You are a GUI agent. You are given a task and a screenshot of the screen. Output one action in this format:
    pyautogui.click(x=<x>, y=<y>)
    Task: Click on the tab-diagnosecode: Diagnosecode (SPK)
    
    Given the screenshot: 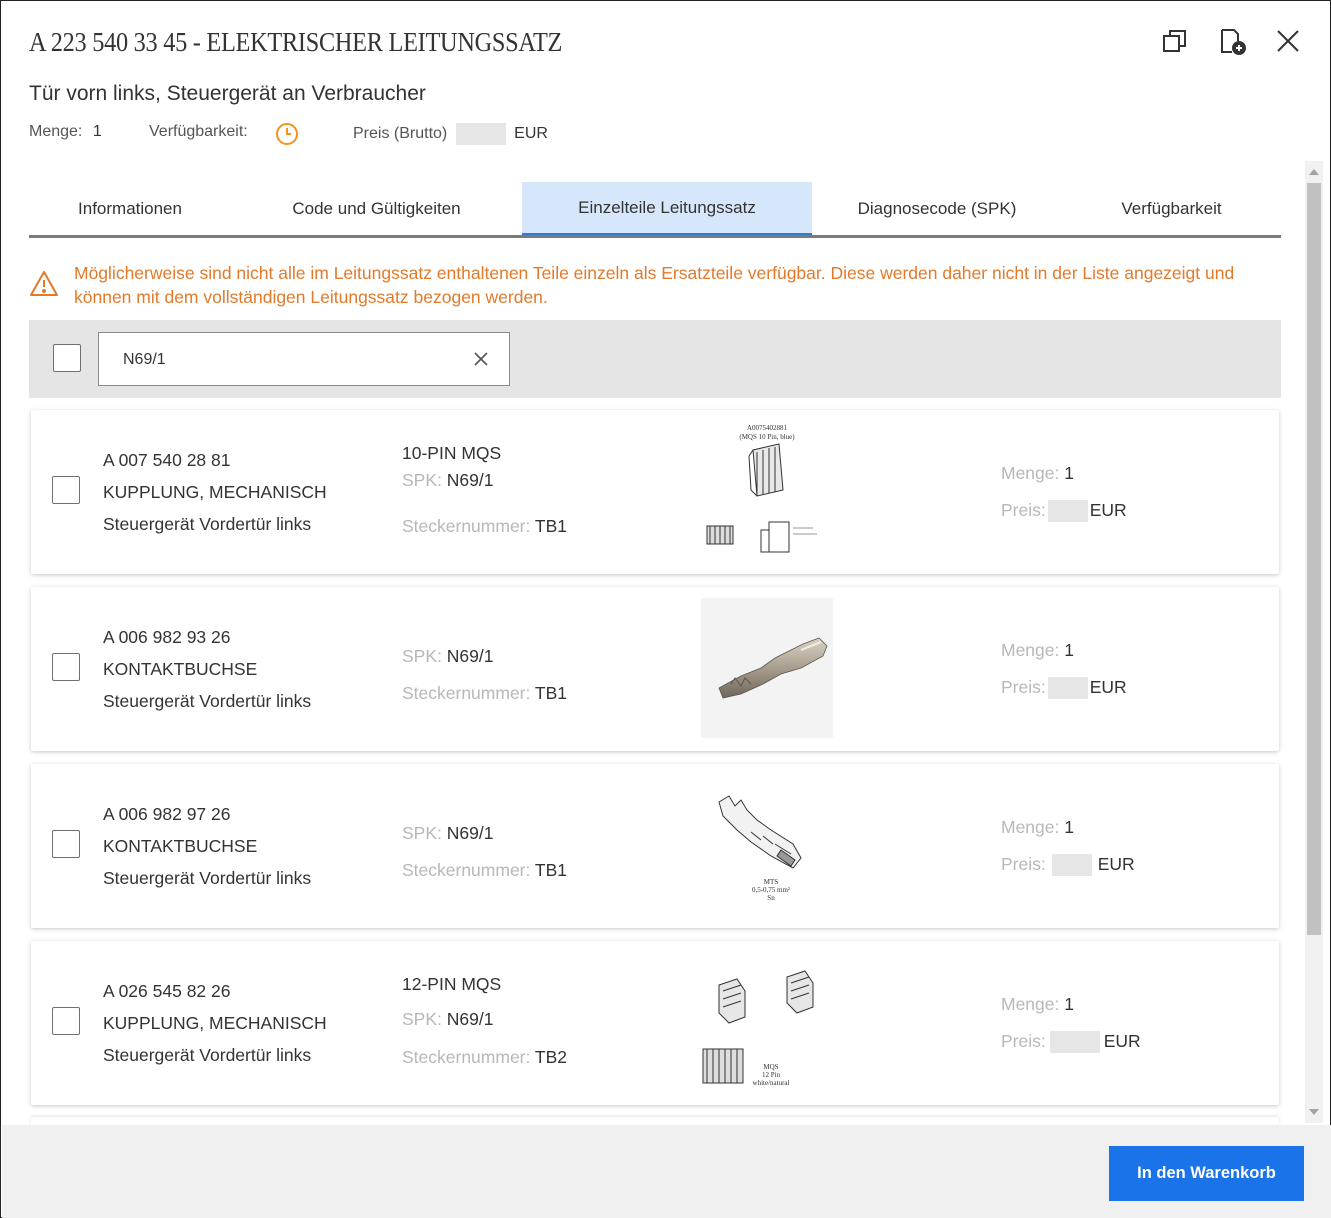 What is the action you would take?
    pyautogui.click(x=937, y=208)
    